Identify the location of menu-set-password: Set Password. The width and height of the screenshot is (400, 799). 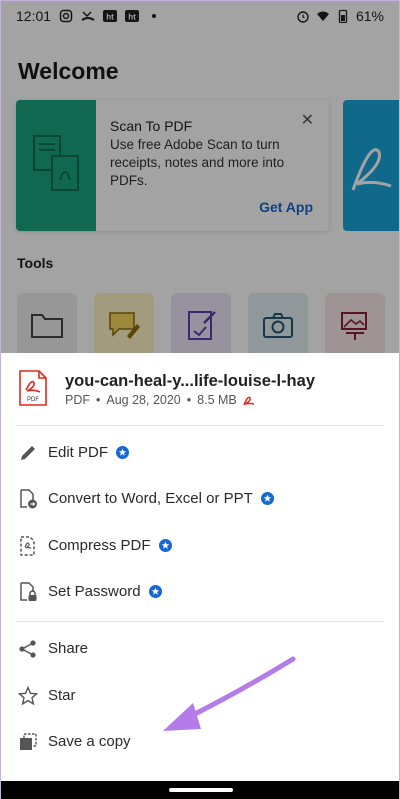
(200, 592).